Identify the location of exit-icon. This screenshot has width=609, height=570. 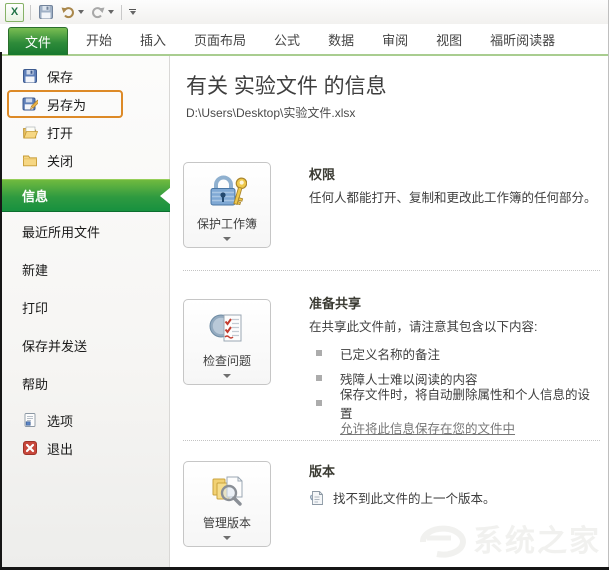
(30, 448).